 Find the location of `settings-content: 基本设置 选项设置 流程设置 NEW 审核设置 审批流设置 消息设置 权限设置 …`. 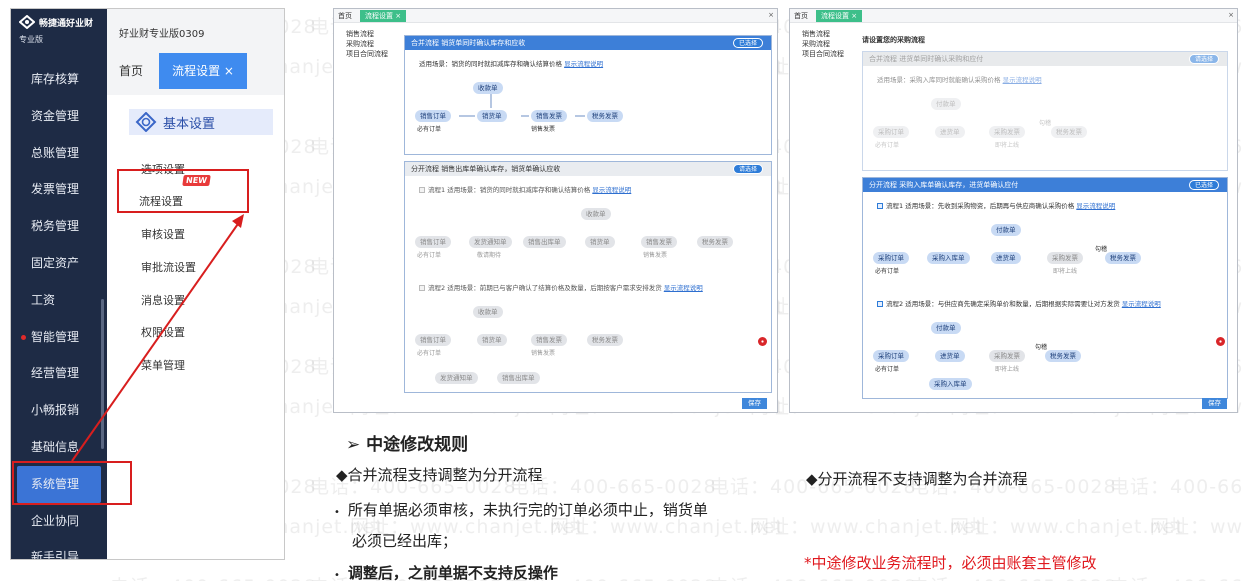

settings-content: 基本设置 选项设置 流程设置 NEW 审核设置 审批流设置 消息设置 权限设置 … is located at coordinates (195, 327).